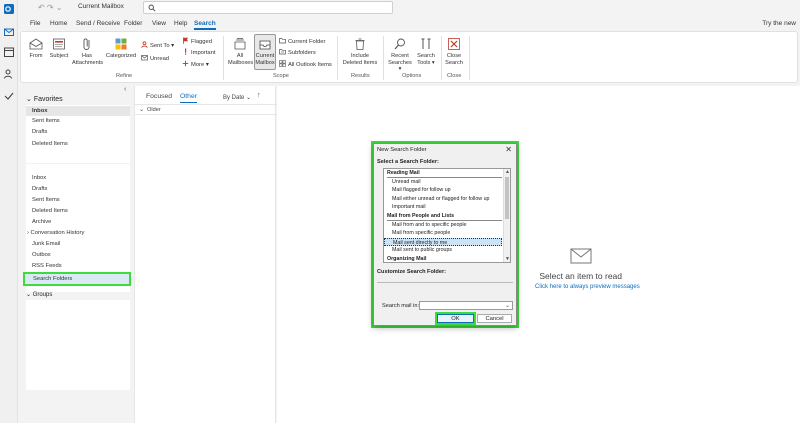  What do you see at coordinates (206, 109) in the screenshot?
I see `older-group-header: ⌄ Older` at bounding box center [206, 109].